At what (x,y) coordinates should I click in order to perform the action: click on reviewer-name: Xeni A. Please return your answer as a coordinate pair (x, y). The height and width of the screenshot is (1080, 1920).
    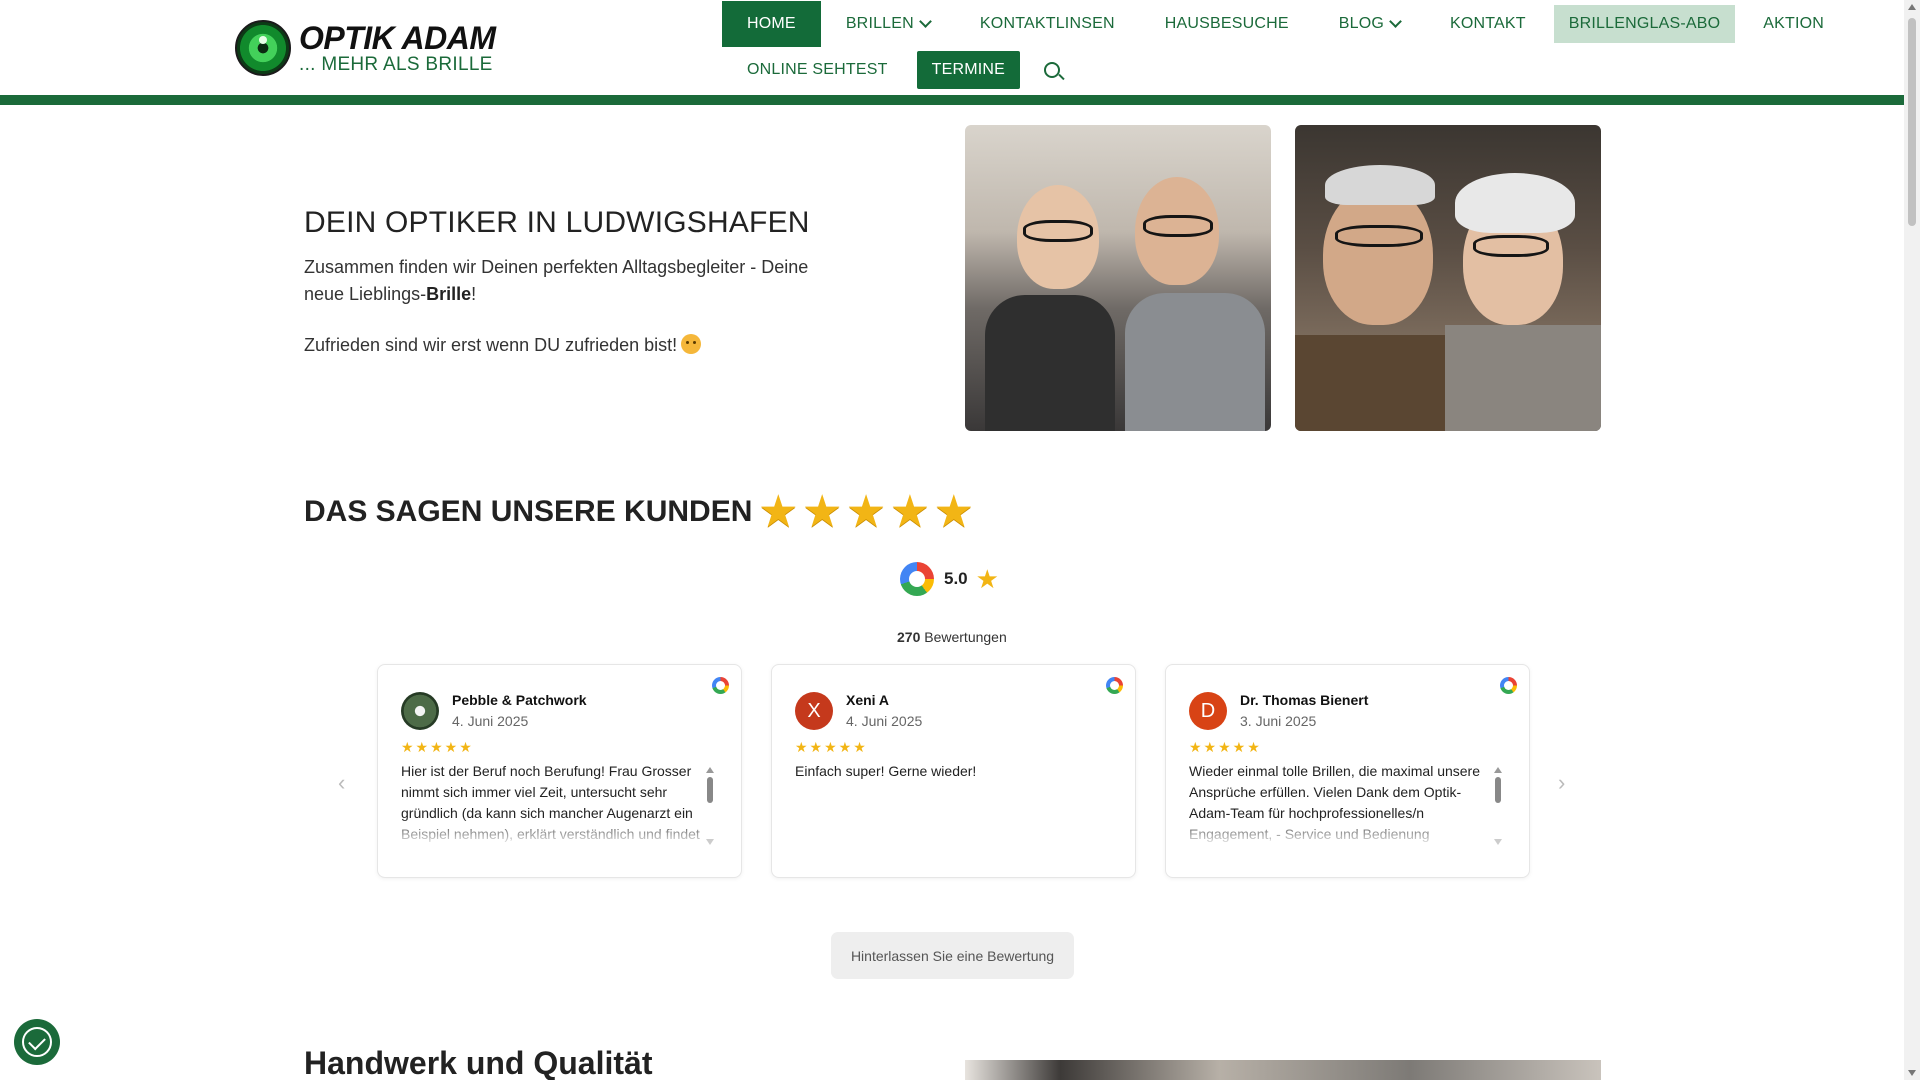
    Looking at the image, I should click on (868, 700).